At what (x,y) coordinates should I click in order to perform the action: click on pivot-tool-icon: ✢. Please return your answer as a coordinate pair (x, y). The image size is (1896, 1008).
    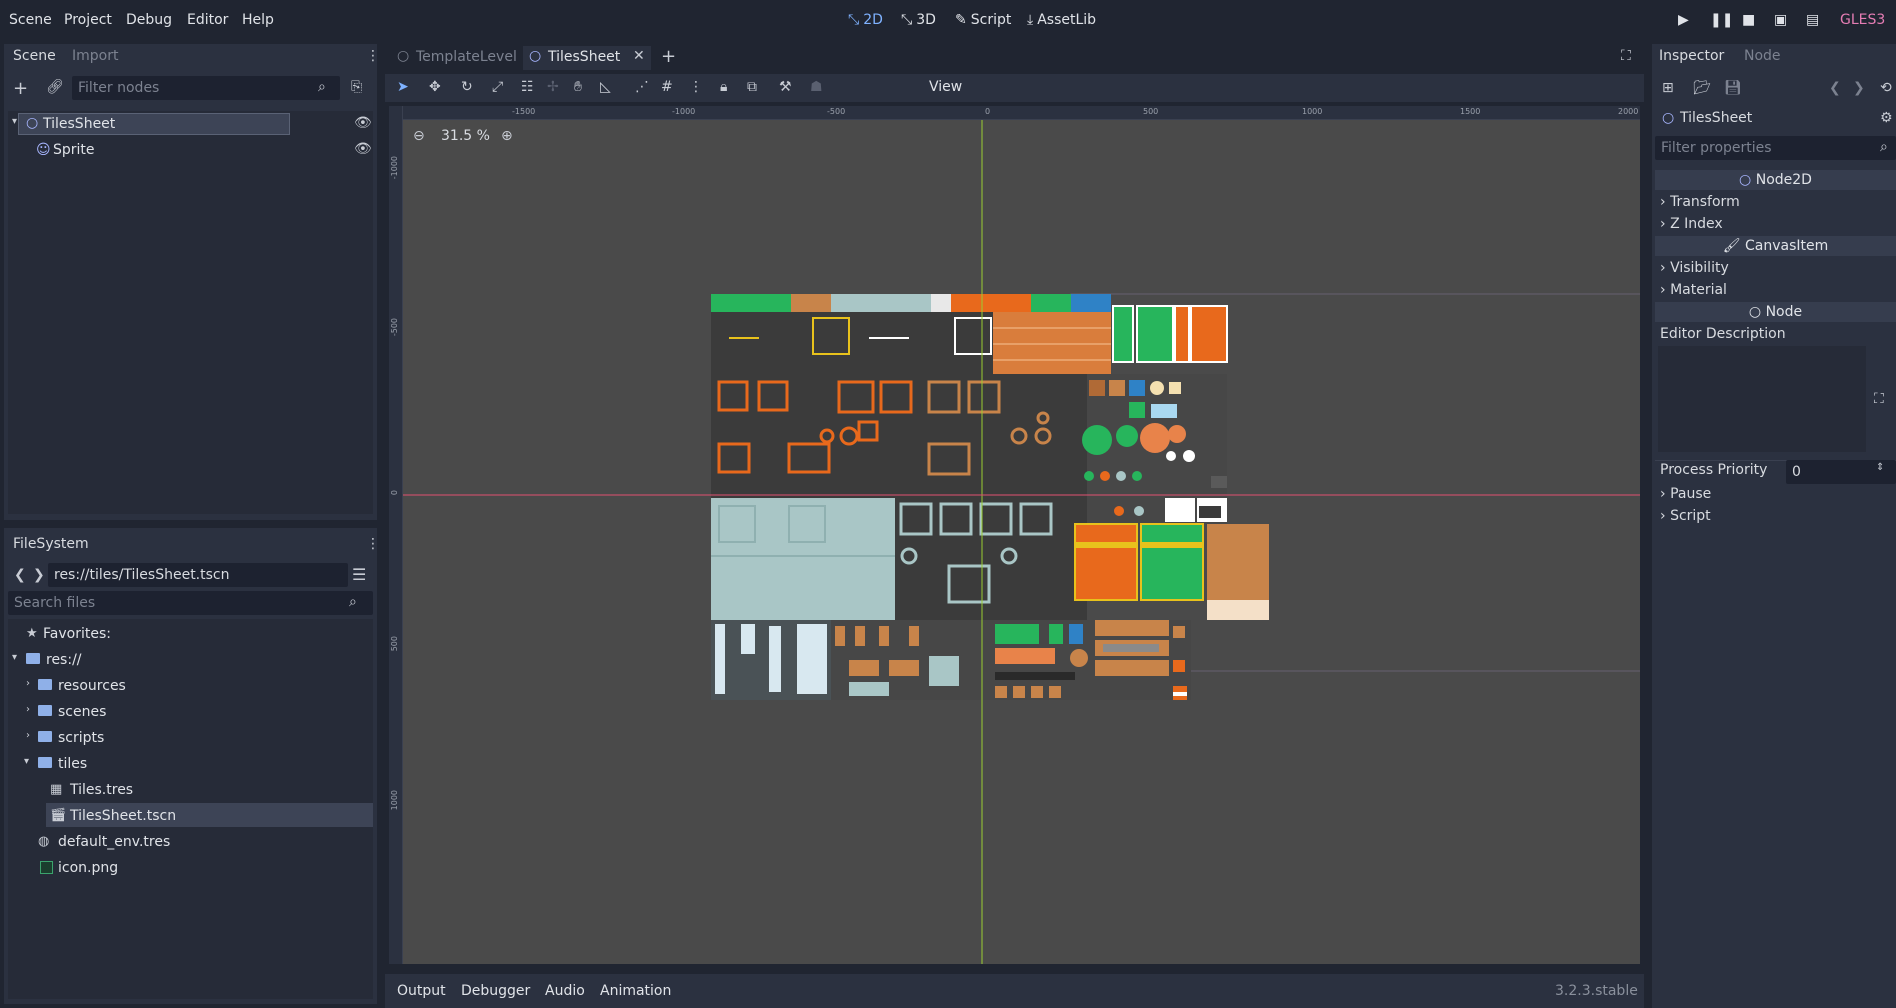
    Looking at the image, I should click on (553, 87).